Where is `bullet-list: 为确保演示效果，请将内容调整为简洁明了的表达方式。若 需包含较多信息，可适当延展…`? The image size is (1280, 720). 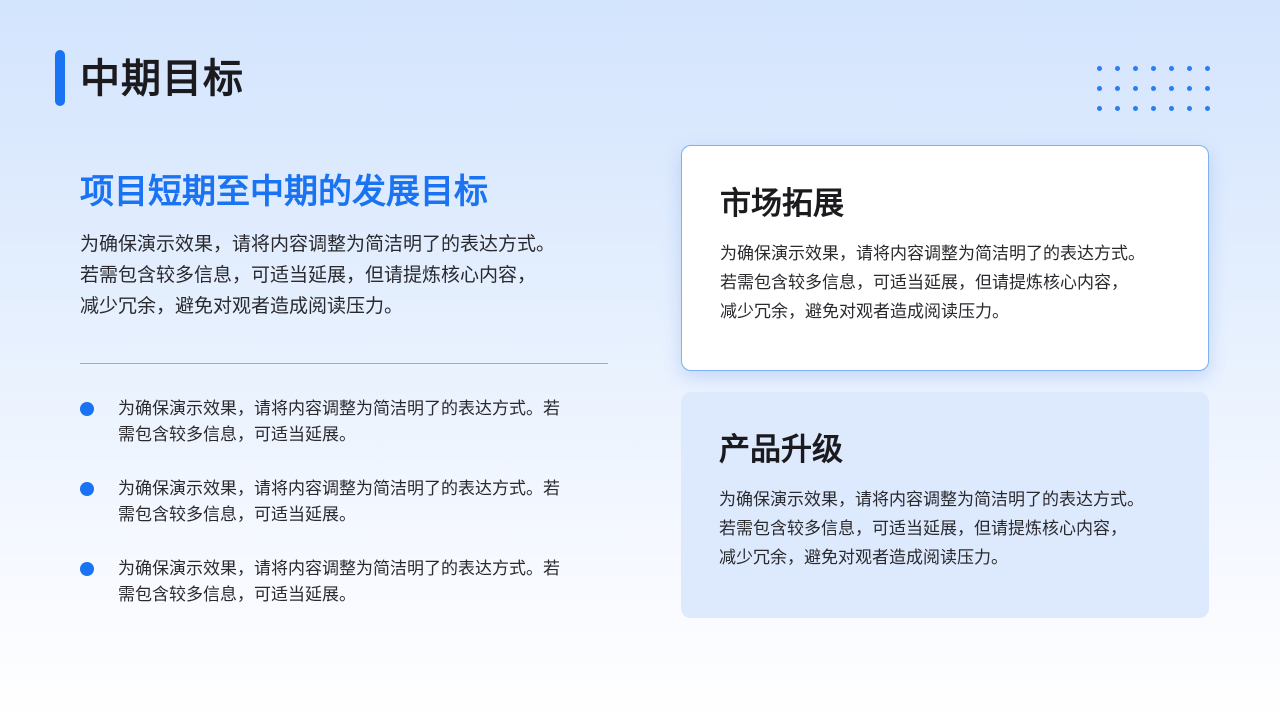
bullet-list: 为确保演示效果，请将内容调整为简洁明了的表达方式。若 需包含较多信息，可适当延展… is located at coordinates (350, 516).